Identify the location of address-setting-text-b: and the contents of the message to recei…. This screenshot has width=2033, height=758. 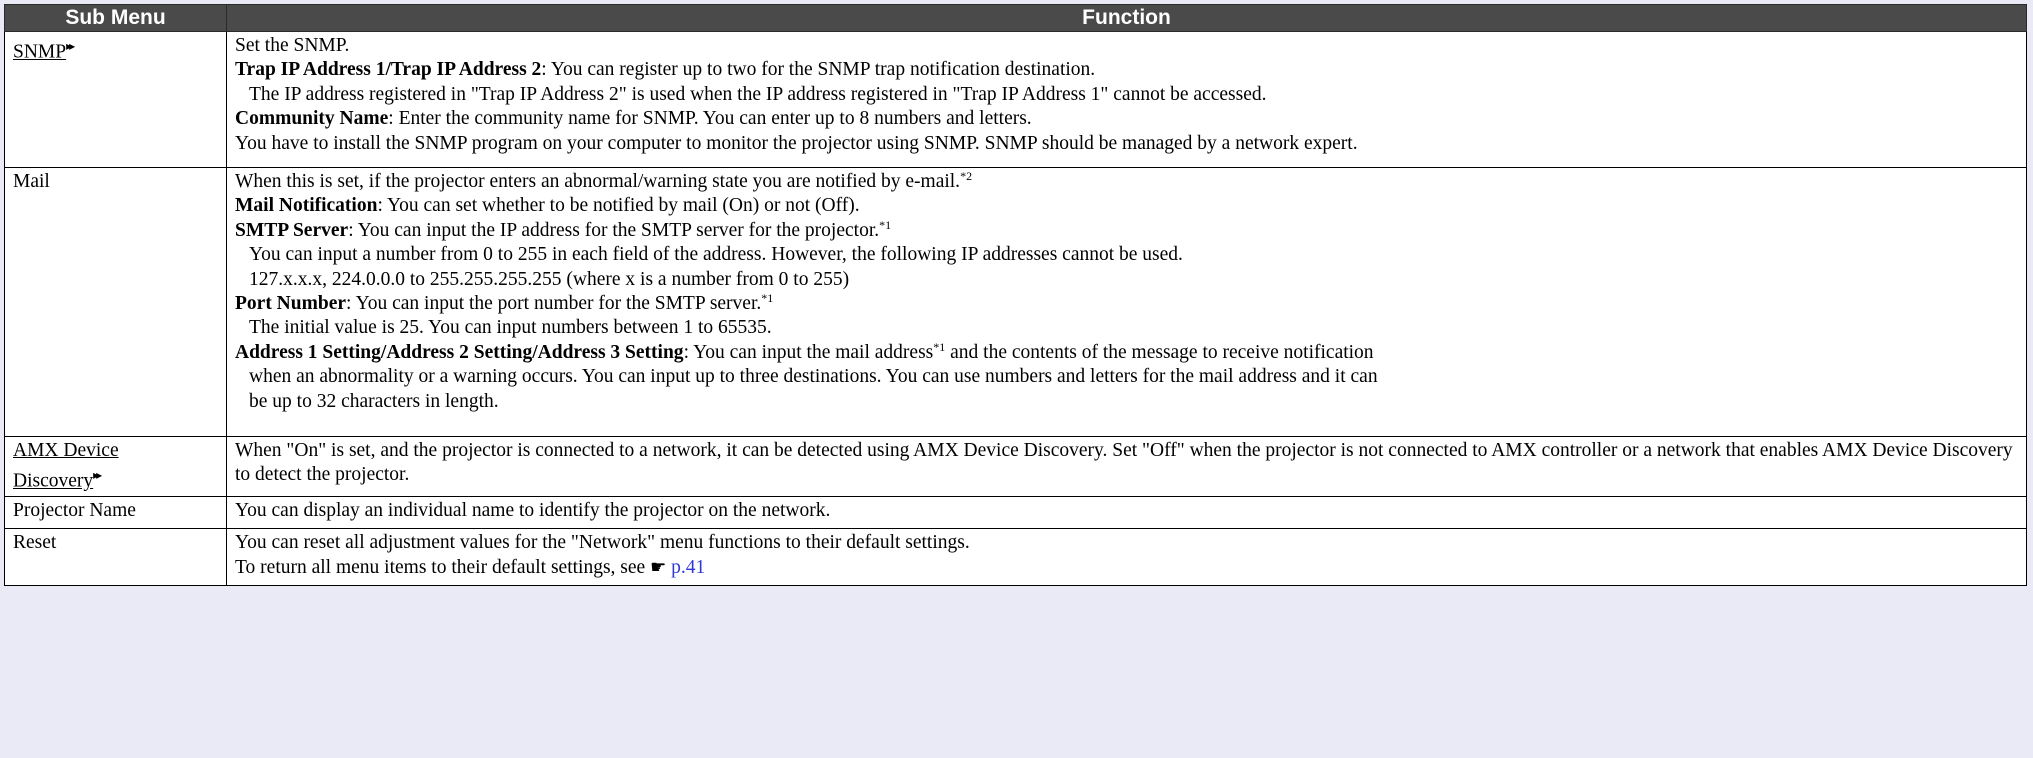
(1159, 352).